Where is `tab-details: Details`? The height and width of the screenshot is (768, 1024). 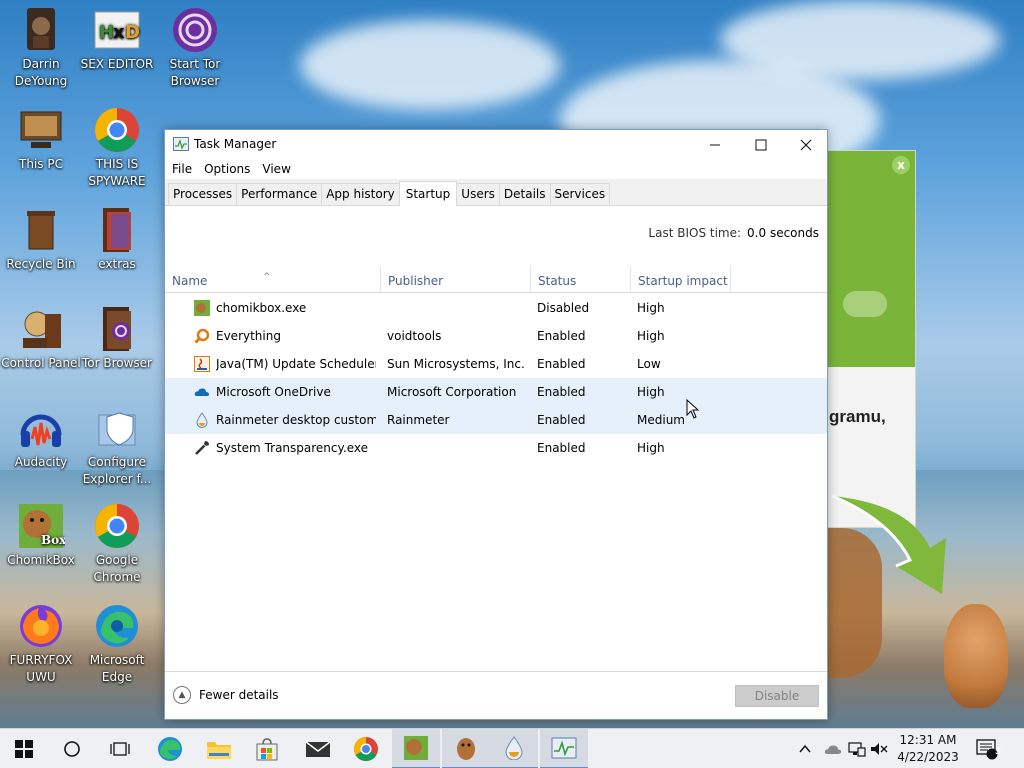 tab-details: Details is located at coordinates (524, 194).